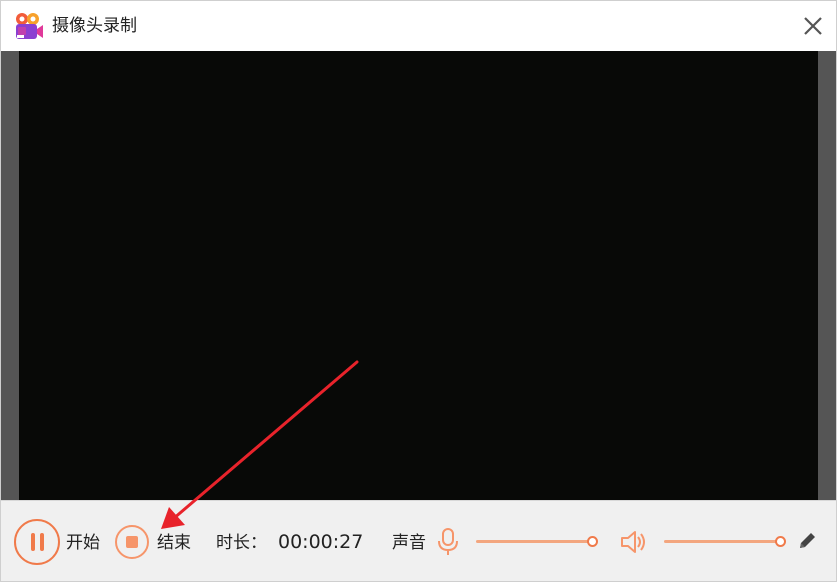  What do you see at coordinates (534, 541) in the screenshot?
I see `microphone-volume-track` at bounding box center [534, 541].